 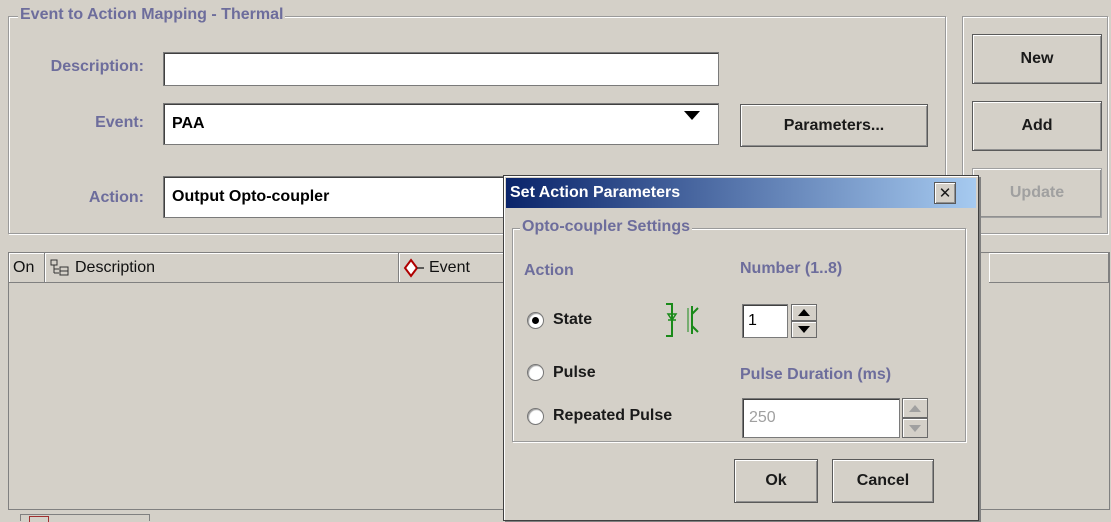 What do you see at coordinates (549, 270) in the screenshot?
I see `action-header: Action` at bounding box center [549, 270].